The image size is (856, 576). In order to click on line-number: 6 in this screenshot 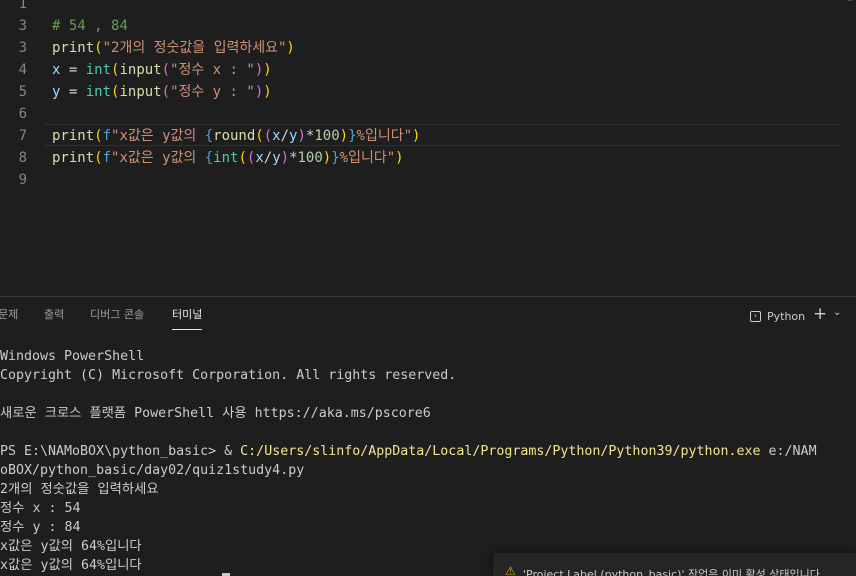, I will do `click(22, 114)`.